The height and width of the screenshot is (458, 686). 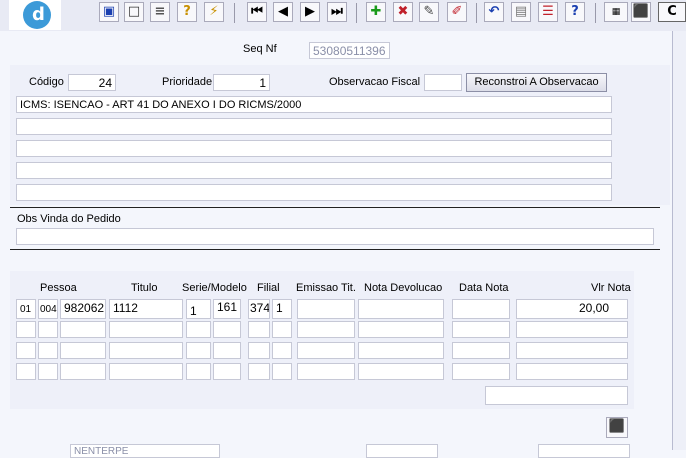 What do you see at coordinates (144, 288) in the screenshot?
I see `col-header-titulo: Titulo` at bounding box center [144, 288].